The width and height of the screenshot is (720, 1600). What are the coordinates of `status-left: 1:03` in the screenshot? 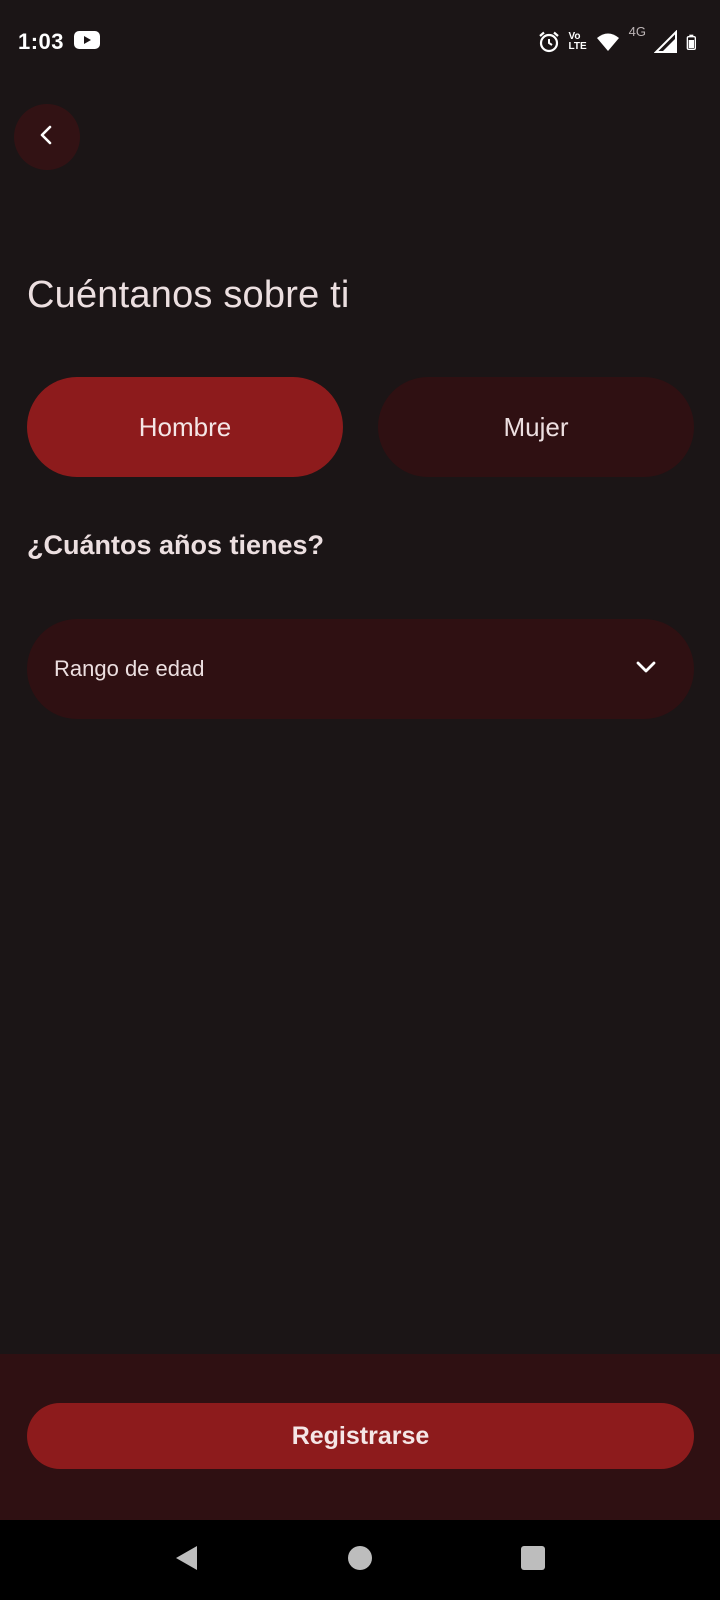 It's located at (59, 42).